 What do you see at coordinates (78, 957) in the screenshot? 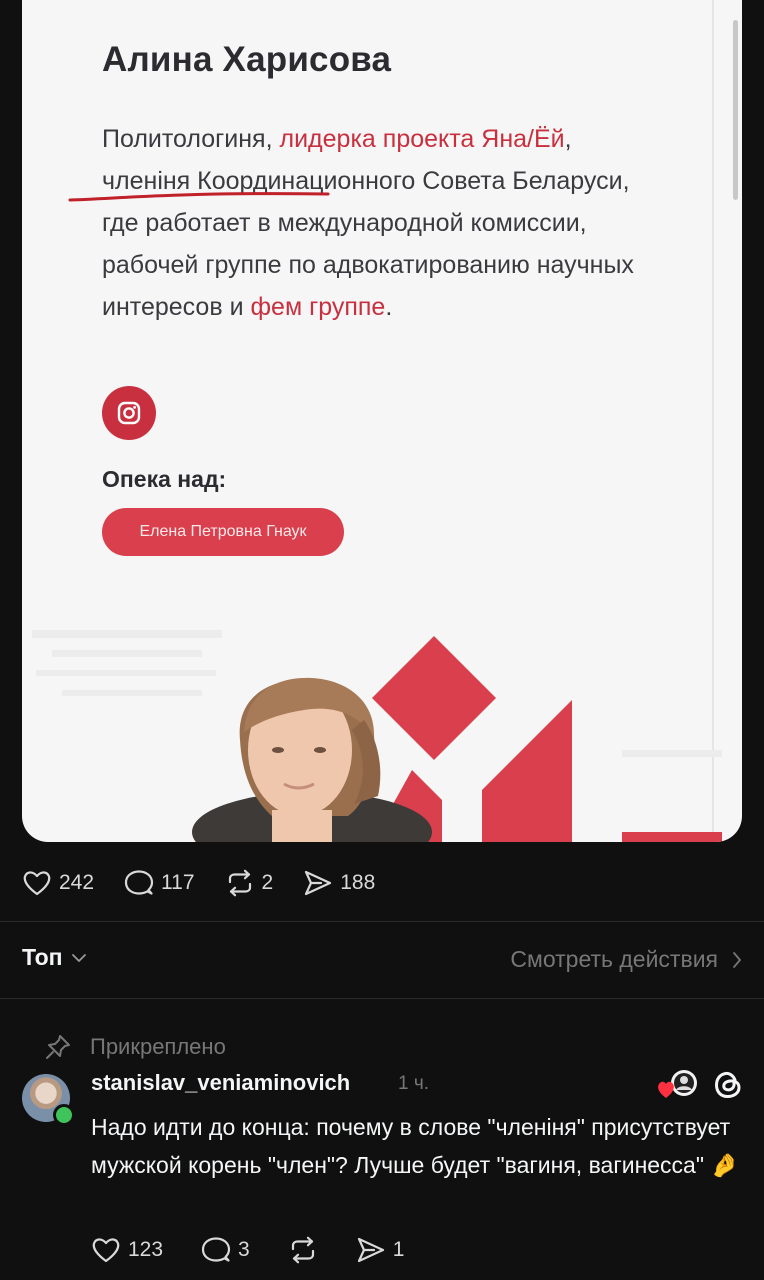
I see `chevron-down-icon` at bounding box center [78, 957].